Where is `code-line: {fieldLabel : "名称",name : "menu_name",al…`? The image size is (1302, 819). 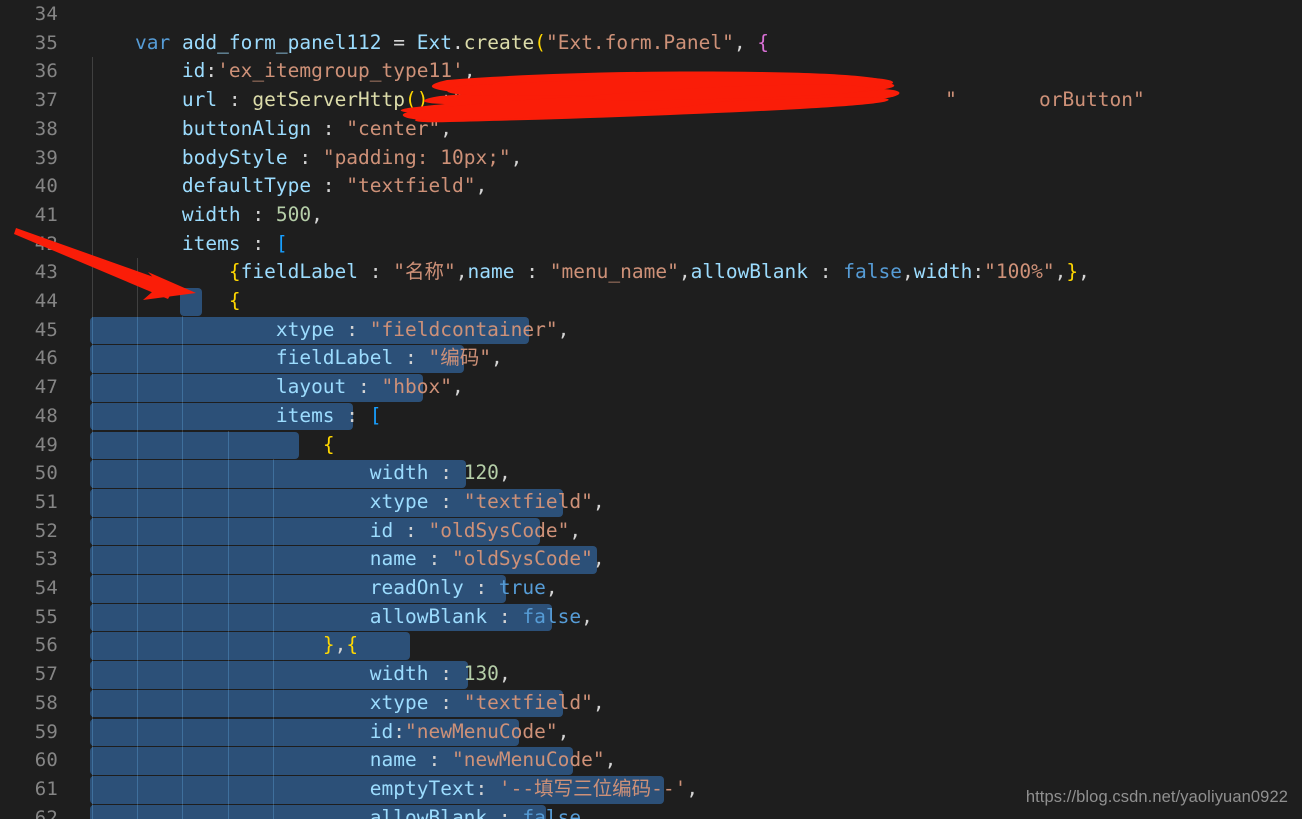 code-line: {fieldLabel : "名称",name : "menu_name",al… is located at coordinates (589, 272).